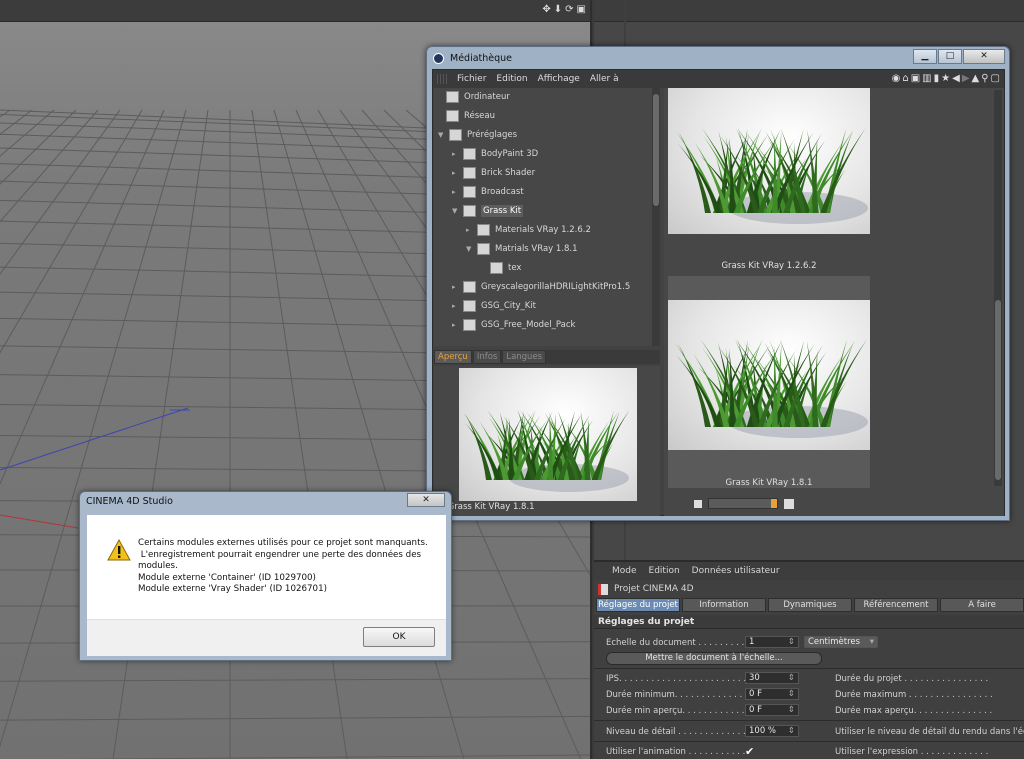 The image size is (1024, 759). What do you see at coordinates (789, 504) in the screenshot?
I see `large-thumb-icon` at bounding box center [789, 504].